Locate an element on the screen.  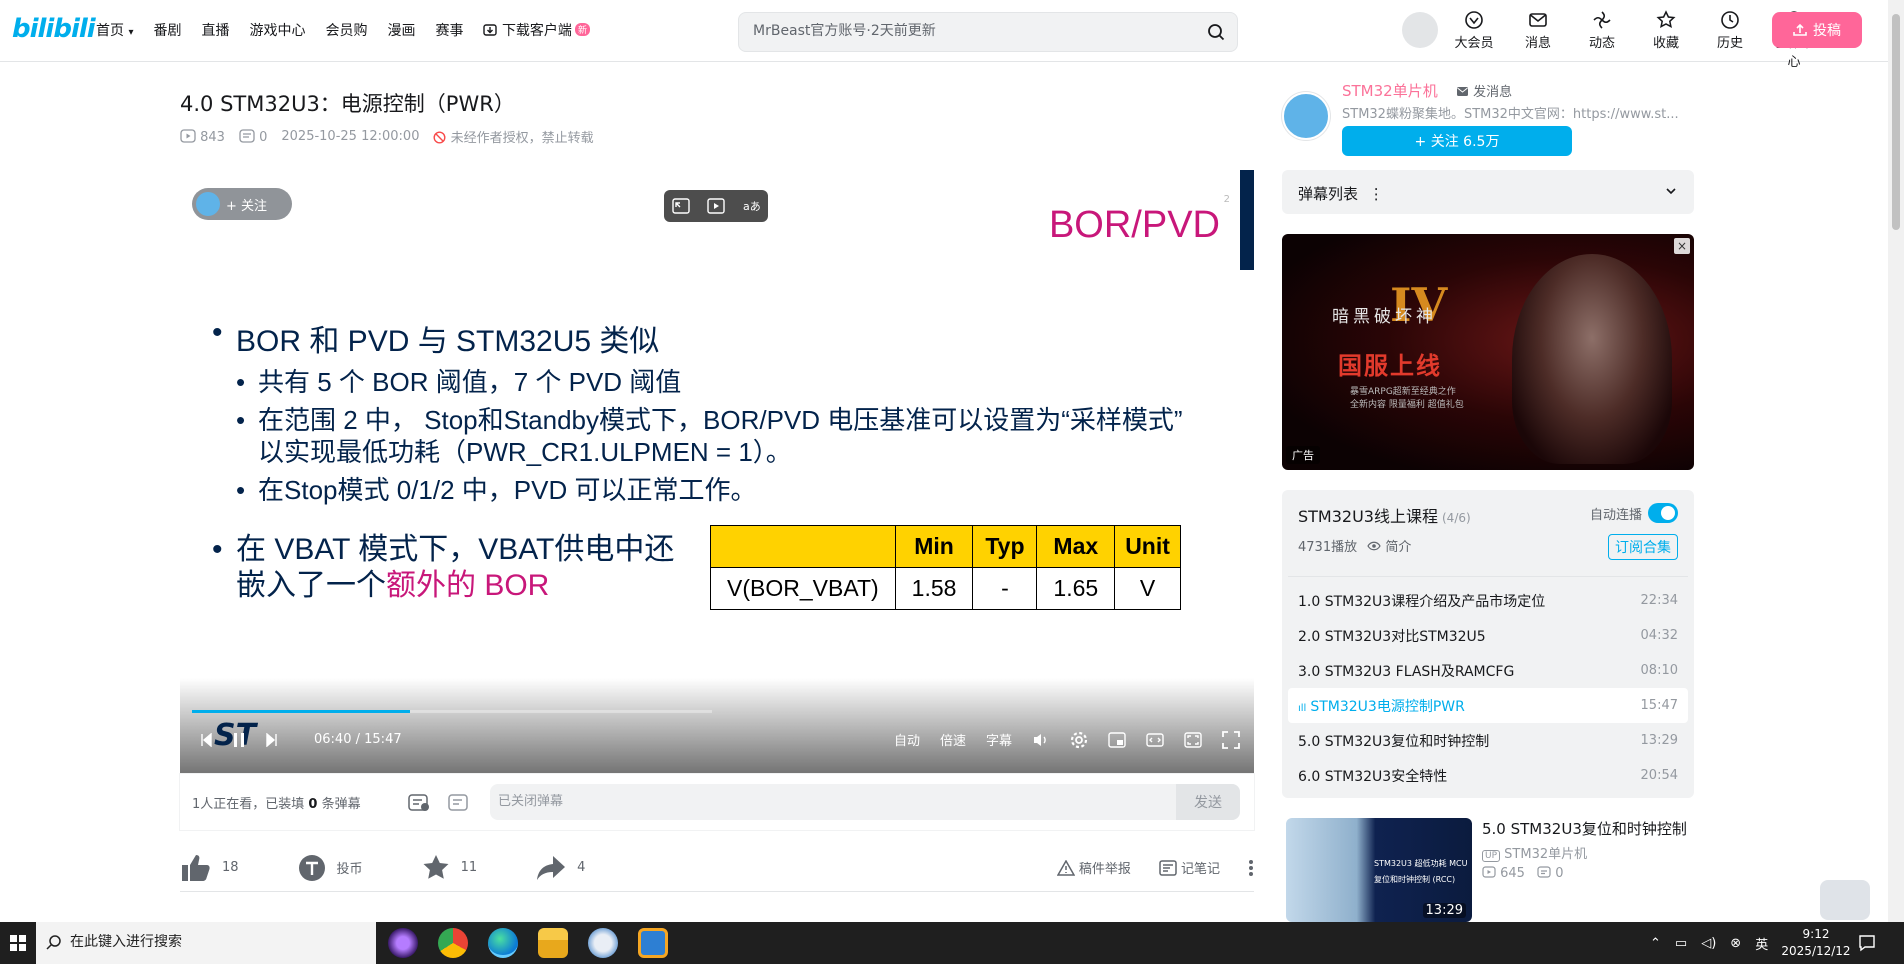
header-dynamic: 动态 is located at coordinates (1602, 40).